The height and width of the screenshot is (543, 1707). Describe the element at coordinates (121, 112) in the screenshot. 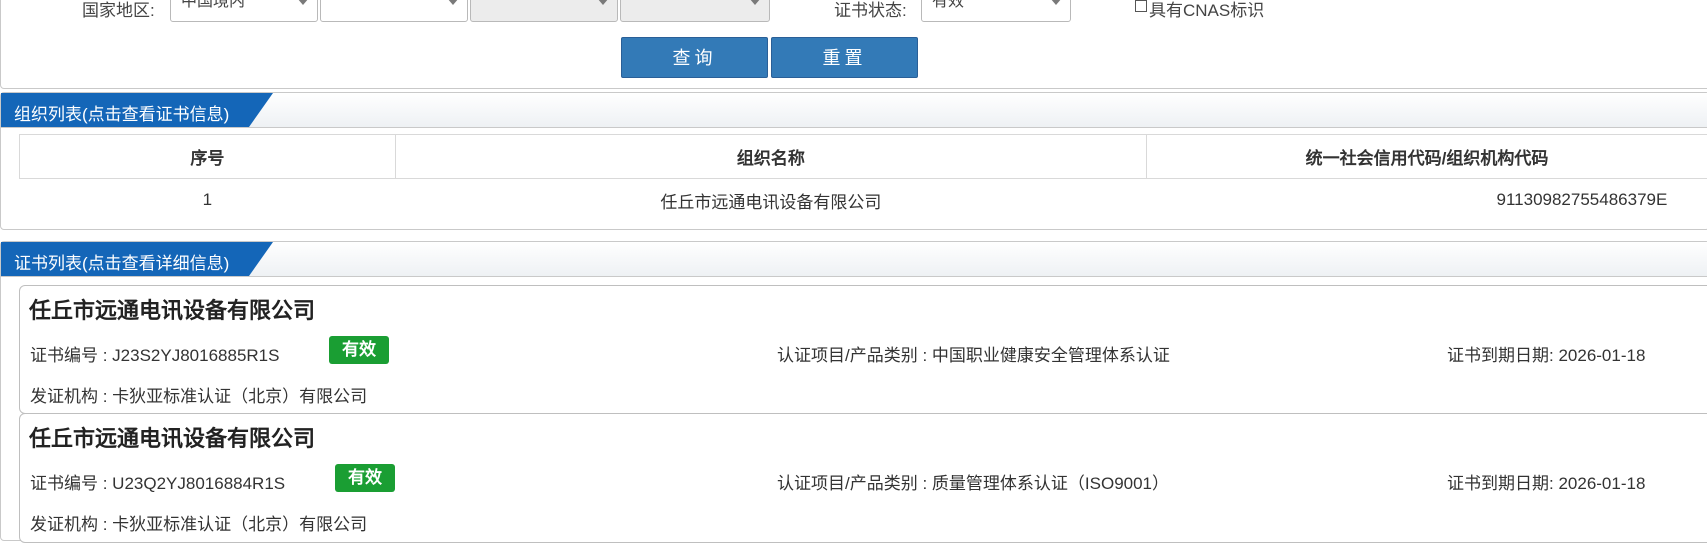

I see `org-list-title: 组织列表(点击查看证书信息)` at that location.